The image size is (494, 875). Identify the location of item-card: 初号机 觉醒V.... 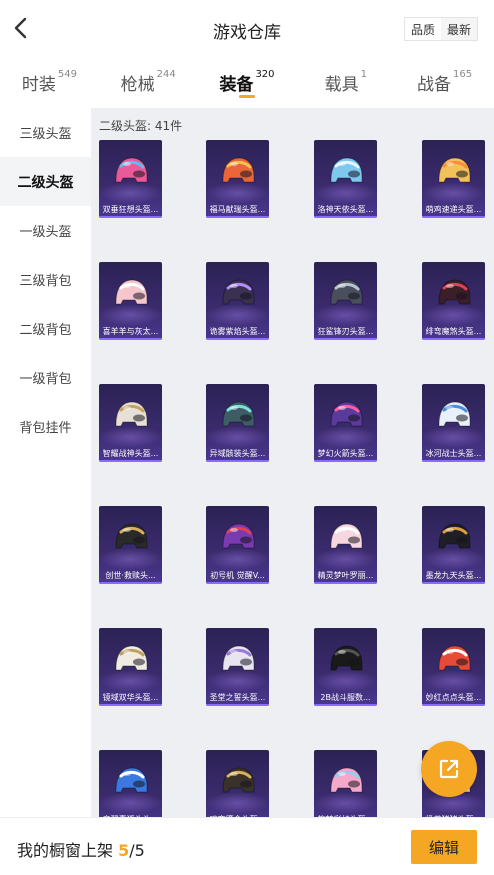
(237, 545).